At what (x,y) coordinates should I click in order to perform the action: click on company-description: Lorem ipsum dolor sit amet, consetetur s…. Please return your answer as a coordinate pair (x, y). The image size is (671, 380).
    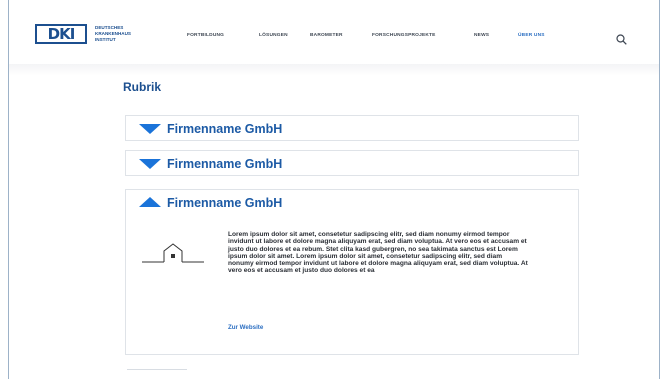
    Looking at the image, I should click on (378, 253).